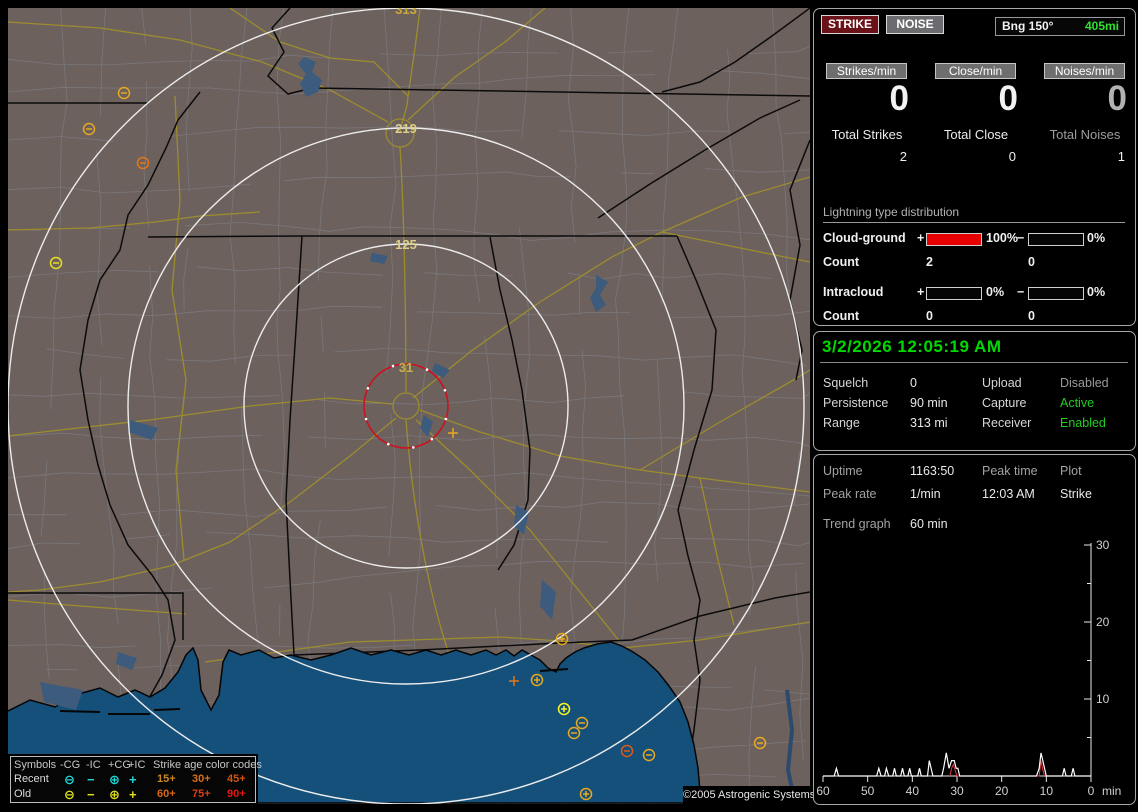 The width and height of the screenshot is (1138, 812). Describe the element at coordinates (1083, 423) in the screenshot. I see `receiver-status: Enabled` at that location.